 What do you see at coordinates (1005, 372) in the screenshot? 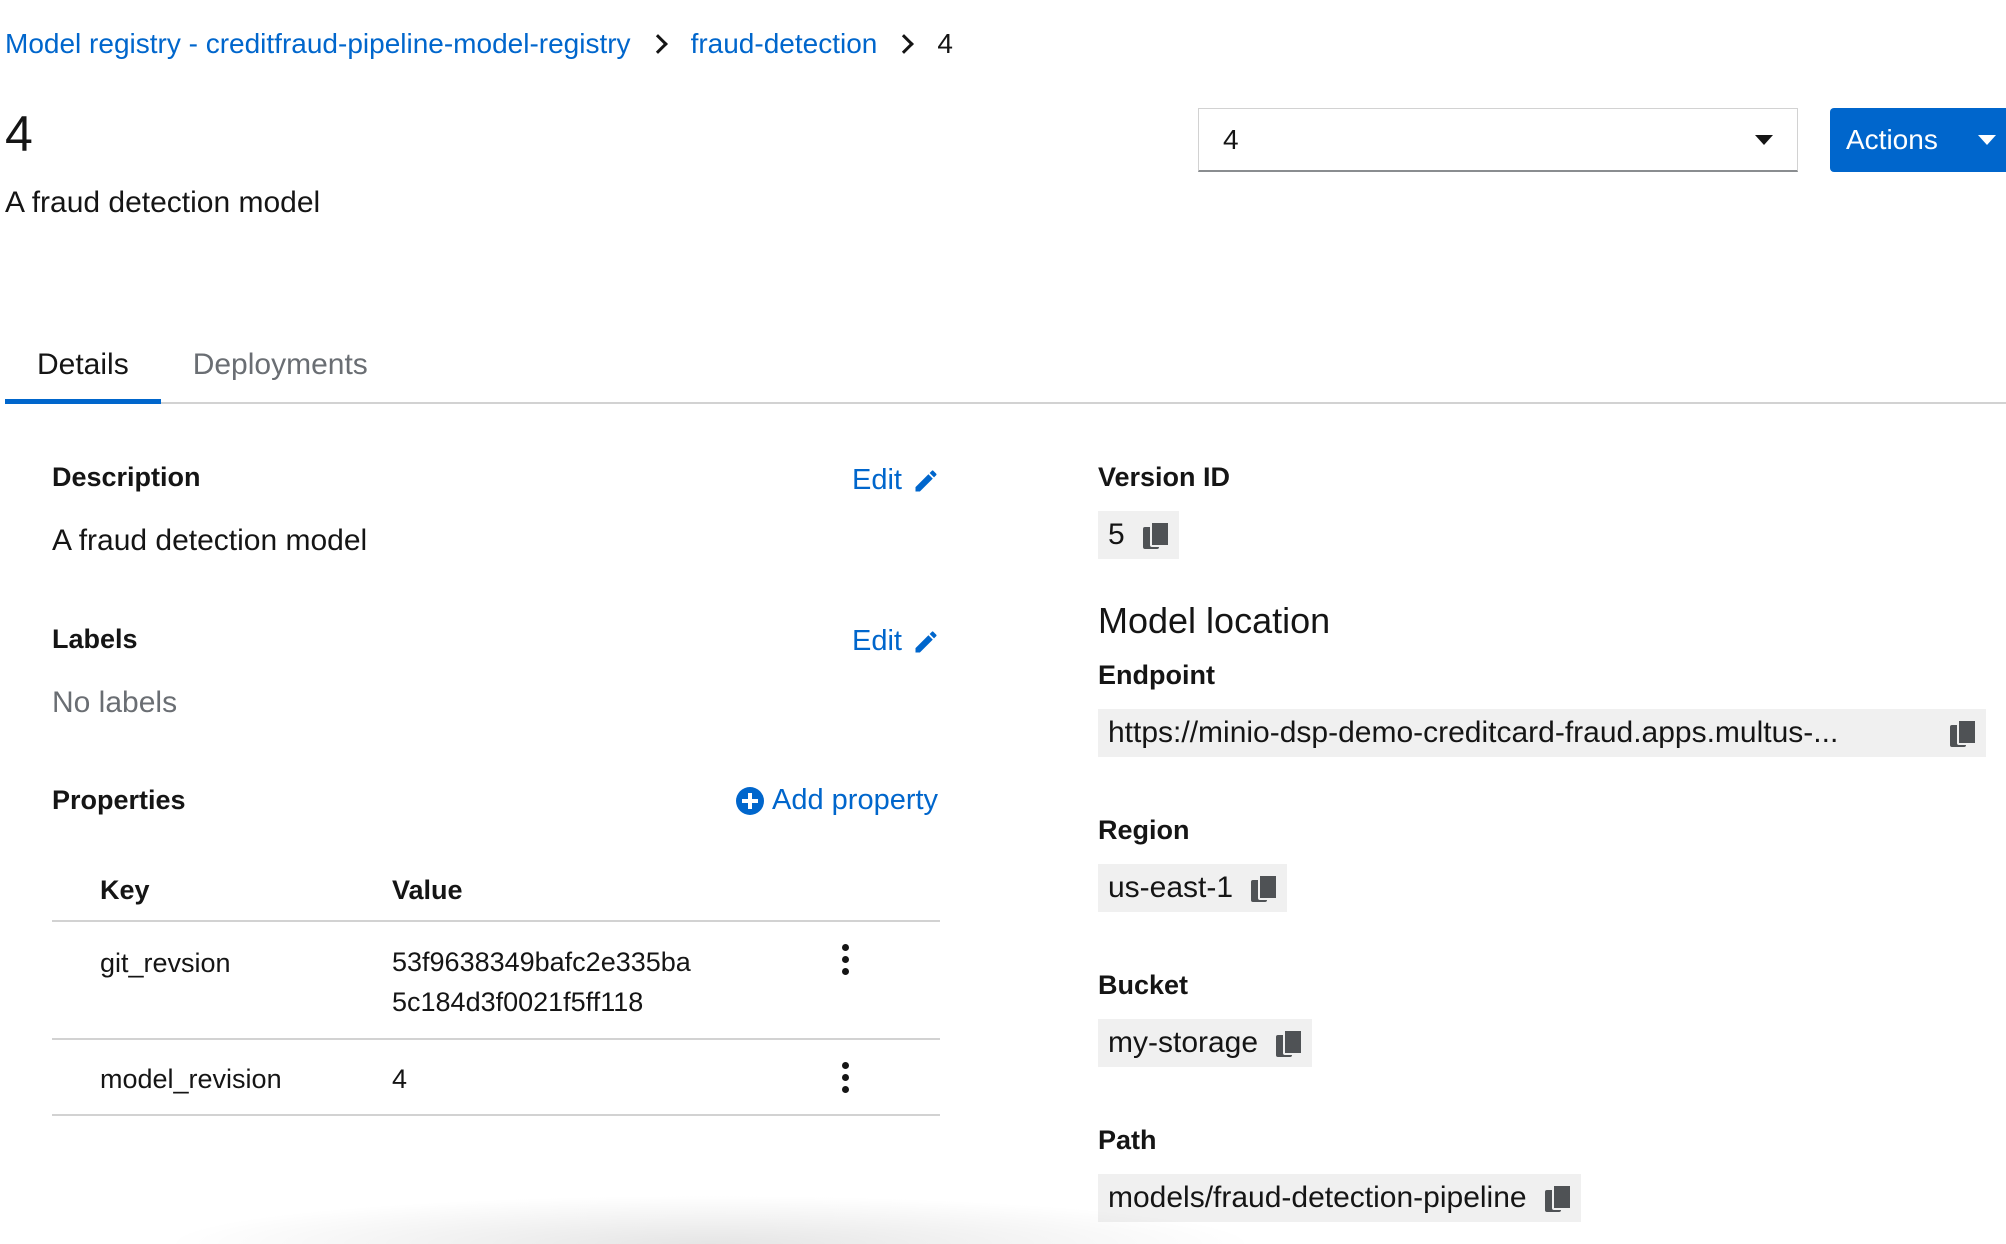
I see `tabs: Details Deployments` at bounding box center [1005, 372].